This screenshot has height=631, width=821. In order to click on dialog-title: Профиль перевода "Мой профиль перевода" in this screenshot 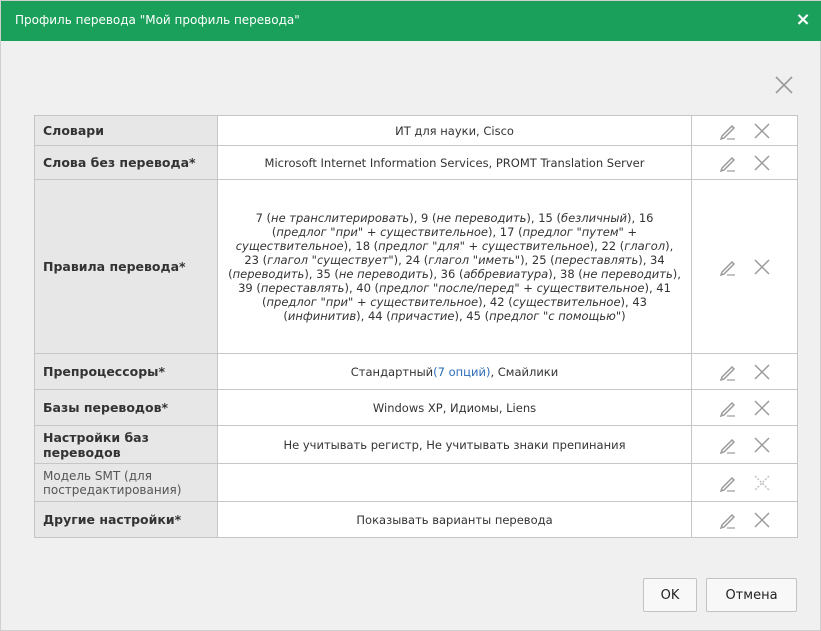, I will do `click(157, 20)`.